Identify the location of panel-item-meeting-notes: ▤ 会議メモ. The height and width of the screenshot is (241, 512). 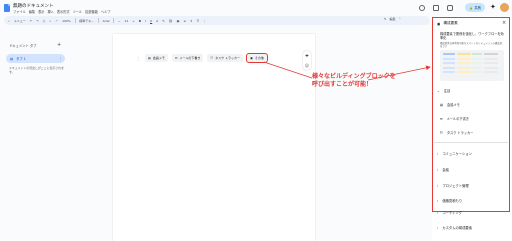
(450, 105).